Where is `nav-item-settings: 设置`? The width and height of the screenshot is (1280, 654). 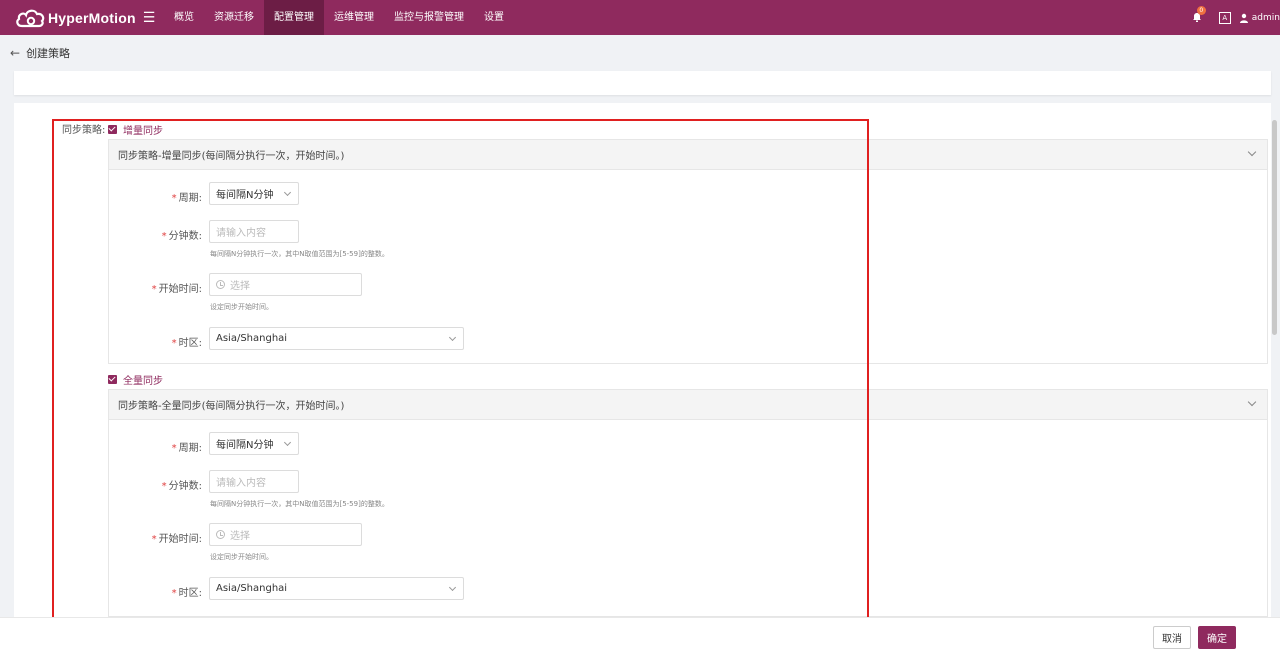
nav-item-settings: 设置 is located at coordinates (494, 17).